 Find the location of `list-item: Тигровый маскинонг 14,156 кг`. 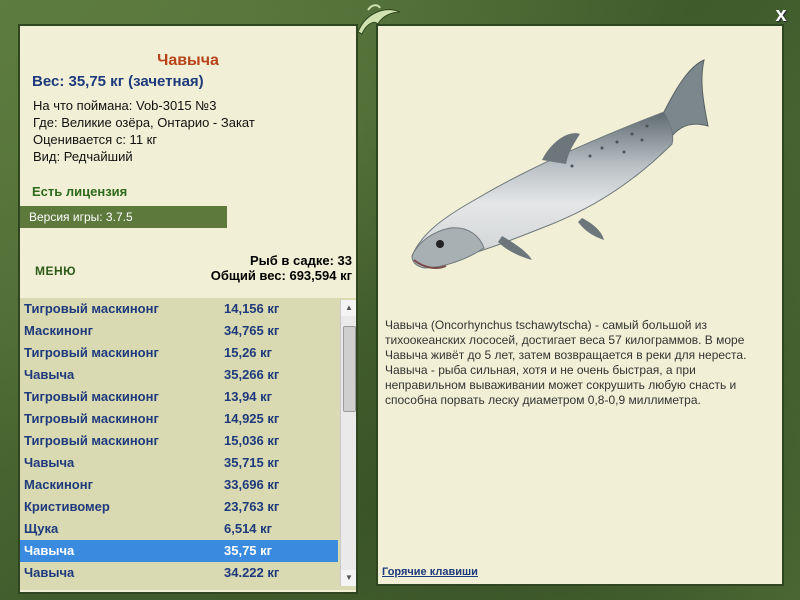

list-item: Тигровый маскинонг 14,156 кг is located at coordinates (179, 309).